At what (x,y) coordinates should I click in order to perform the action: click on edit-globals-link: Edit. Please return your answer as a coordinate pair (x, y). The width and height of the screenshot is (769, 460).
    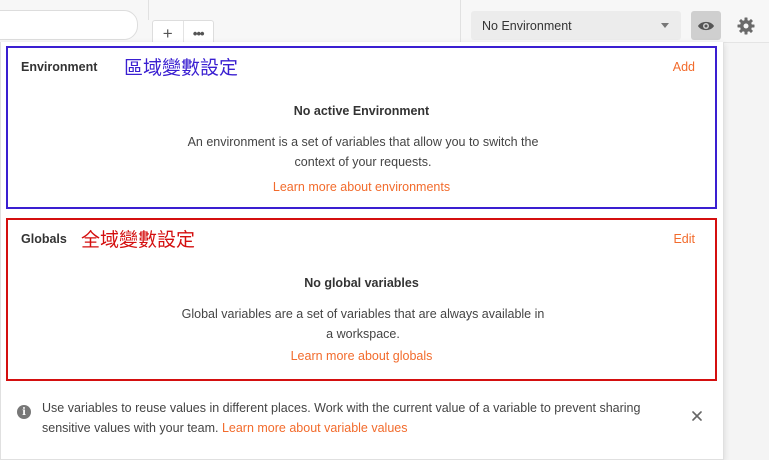
    Looking at the image, I should click on (684, 239).